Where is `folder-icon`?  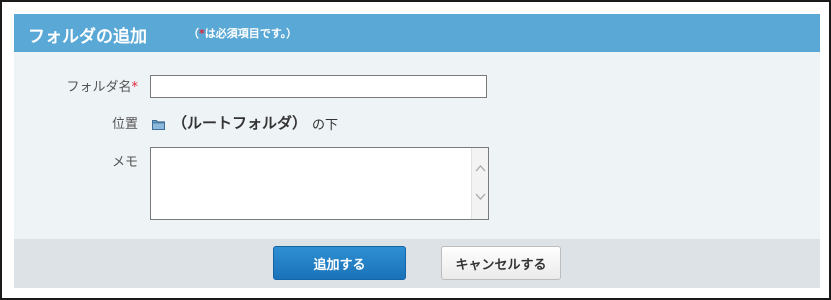
folder-icon is located at coordinates (158, 125).